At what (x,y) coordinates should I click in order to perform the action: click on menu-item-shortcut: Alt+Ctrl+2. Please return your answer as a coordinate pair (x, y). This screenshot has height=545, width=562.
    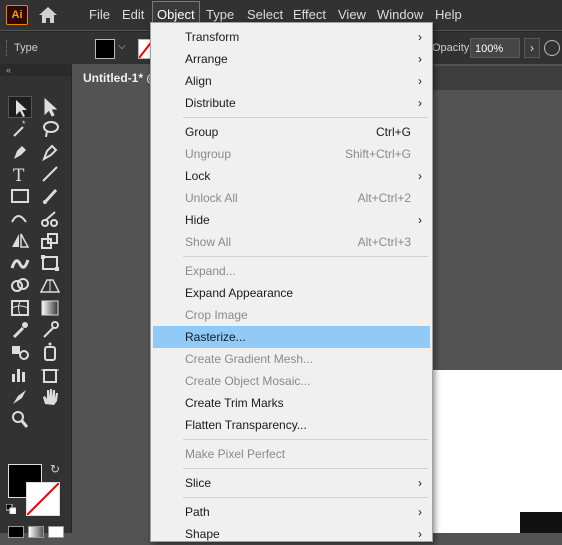
    Looking at the image, I should click on (384, 198).